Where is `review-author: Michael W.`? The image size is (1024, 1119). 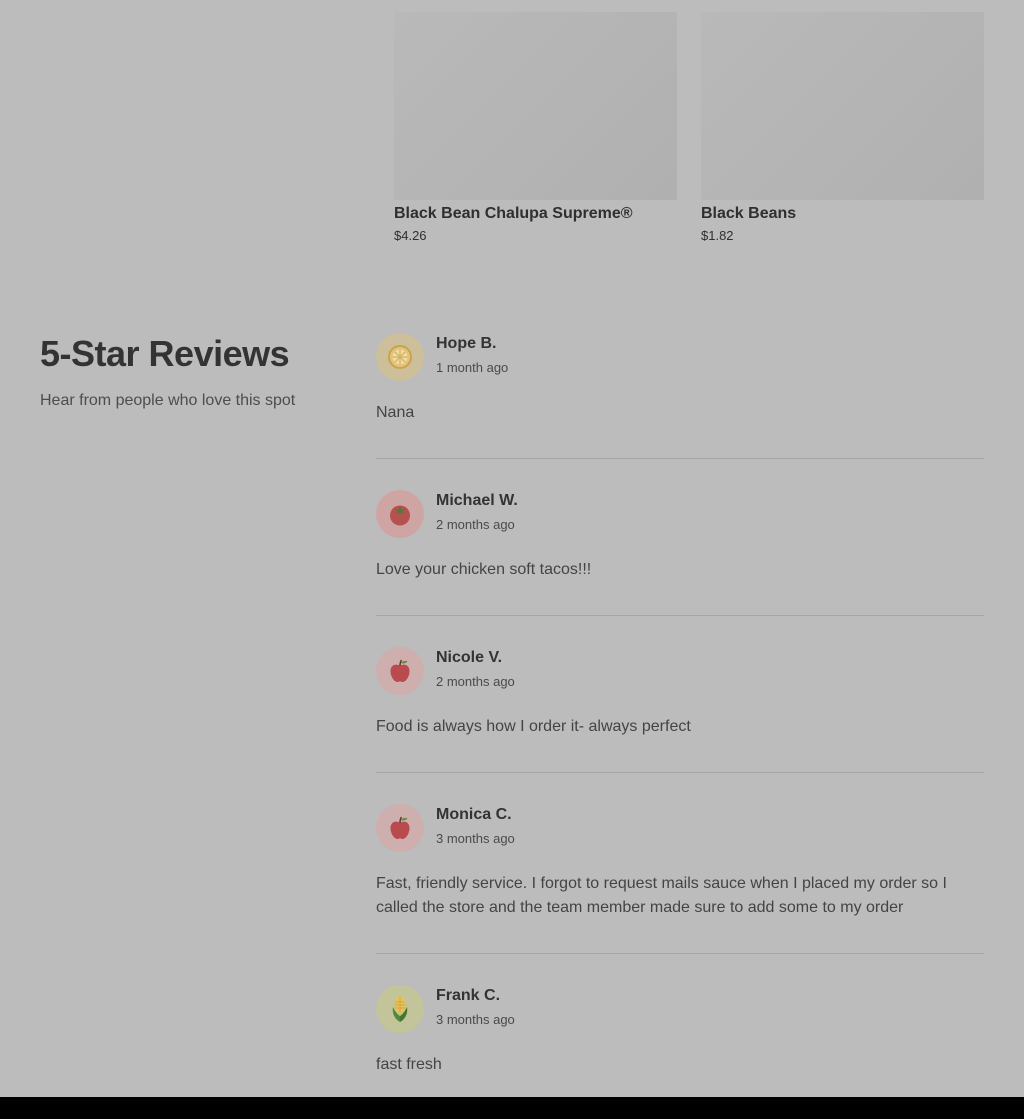 review-author: Michael W. is located at coordinates (477, 500).